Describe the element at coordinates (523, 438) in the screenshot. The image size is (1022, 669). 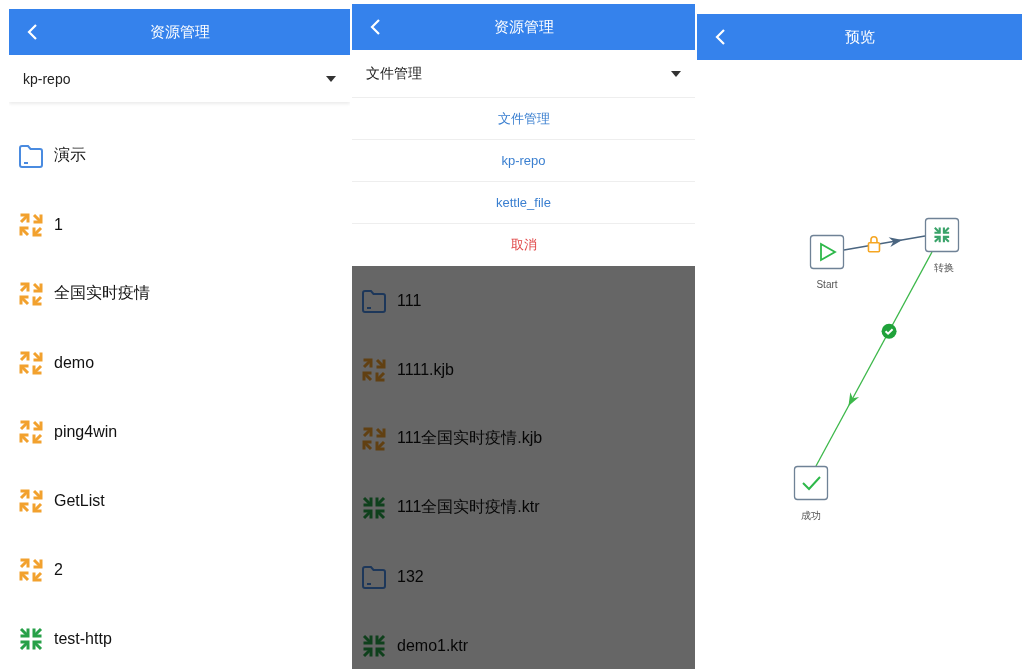
I see `file-item: 111全国实时疫情.kjb` at that location.